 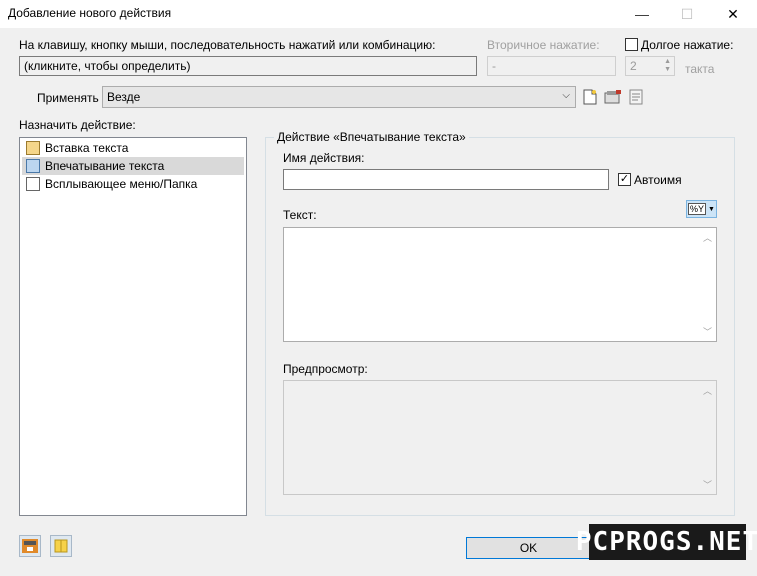 What do you see at coordinates (121, 184) in the screenshot?
I see `list-item-label: Всплывающее меню/Папка` at bounding box center [121, 184].